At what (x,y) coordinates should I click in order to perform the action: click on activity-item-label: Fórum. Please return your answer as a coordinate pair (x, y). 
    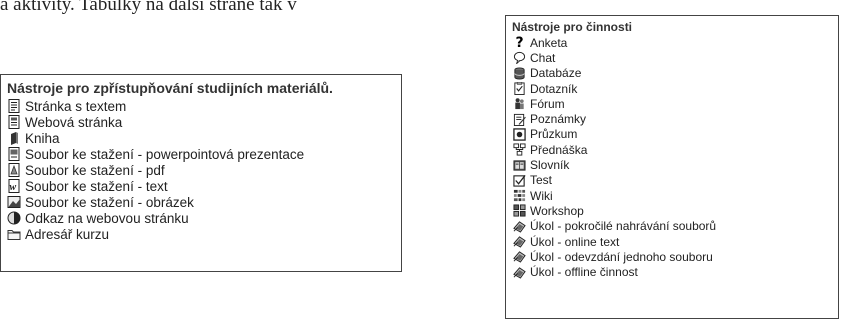
    Looking at the image, I should click on (547, 103).